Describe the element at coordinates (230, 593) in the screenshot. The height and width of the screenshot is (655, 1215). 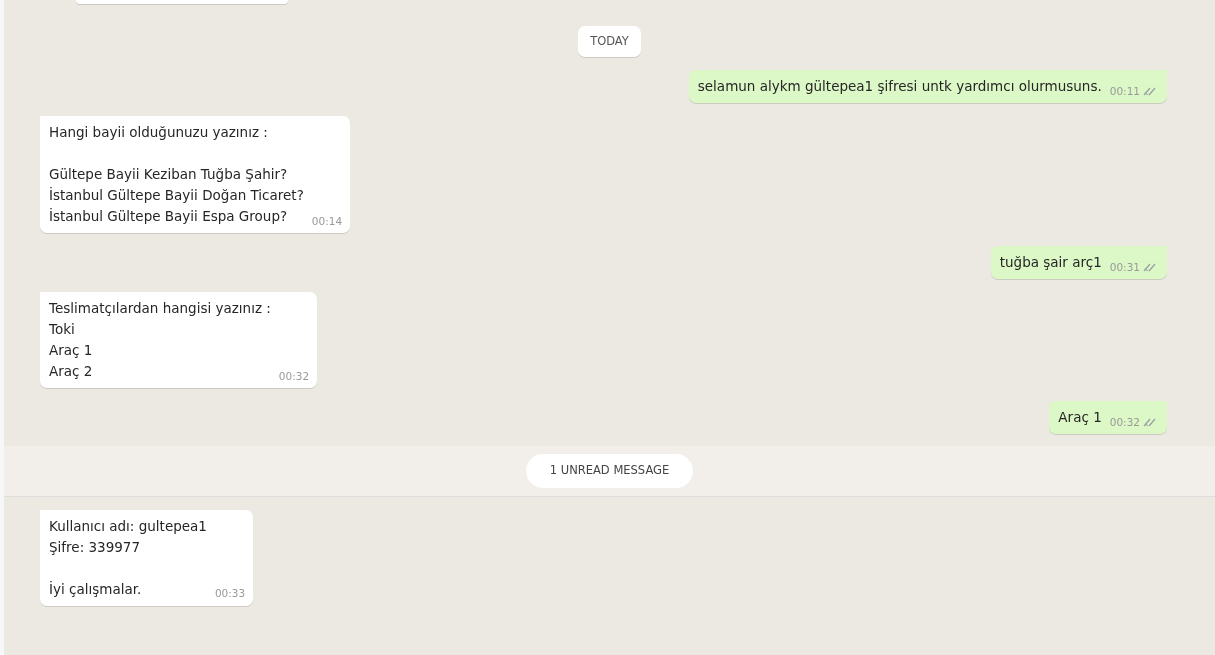
I see `message-time: 00:33` at that location.